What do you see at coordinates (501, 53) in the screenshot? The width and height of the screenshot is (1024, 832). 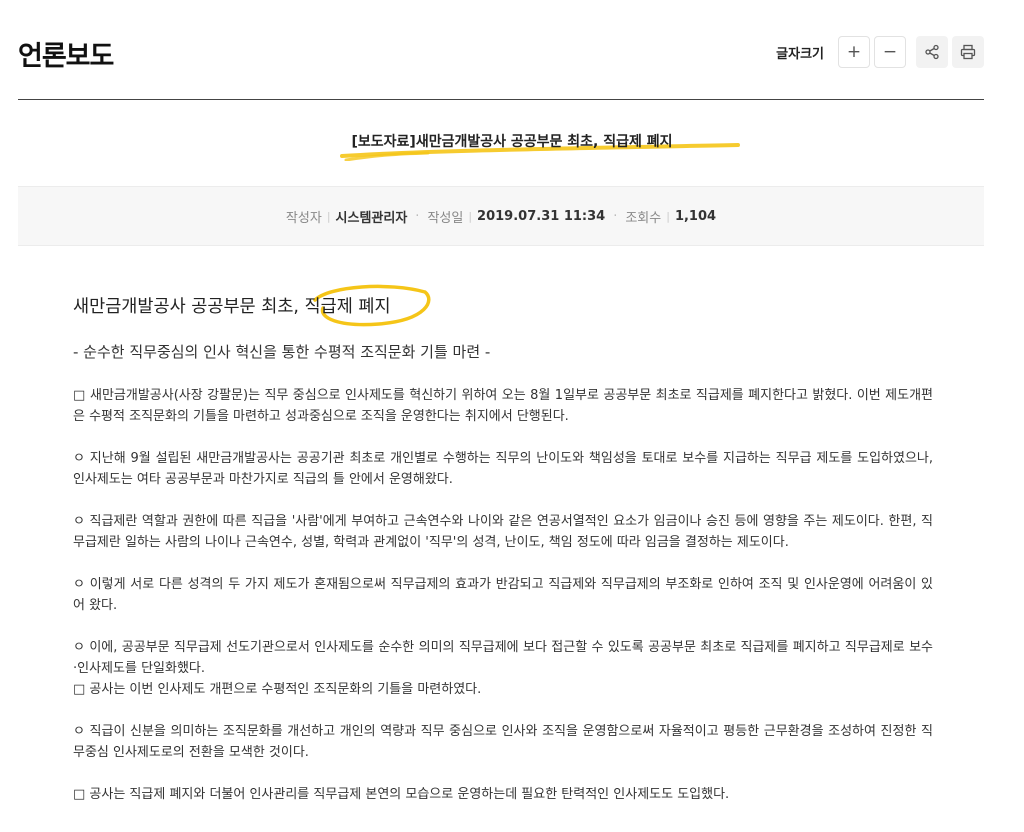 I see `page-header: 언론보도 글자크기 + −` at bounding box center [501, 53].